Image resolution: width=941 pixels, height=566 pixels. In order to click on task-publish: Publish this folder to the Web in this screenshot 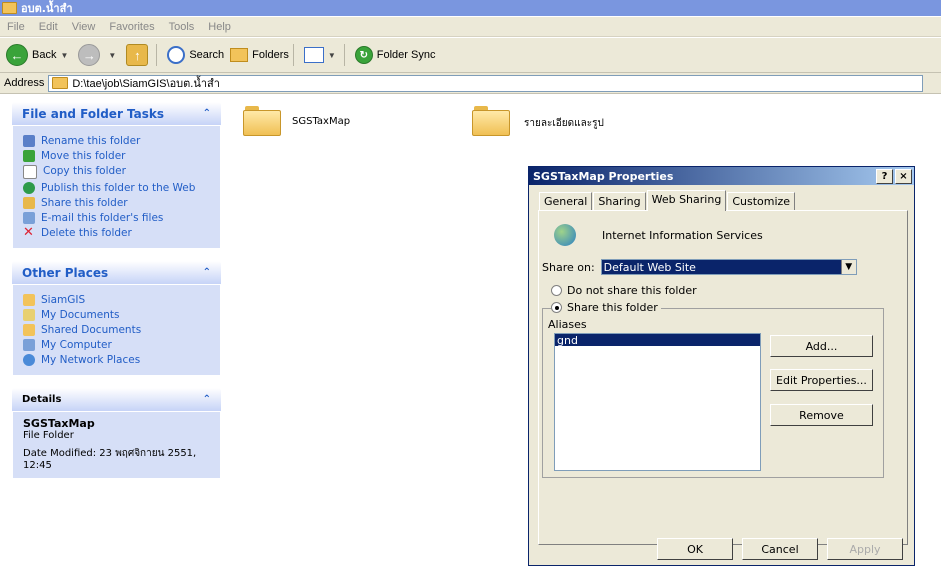, I will do `click(116, 188)`.